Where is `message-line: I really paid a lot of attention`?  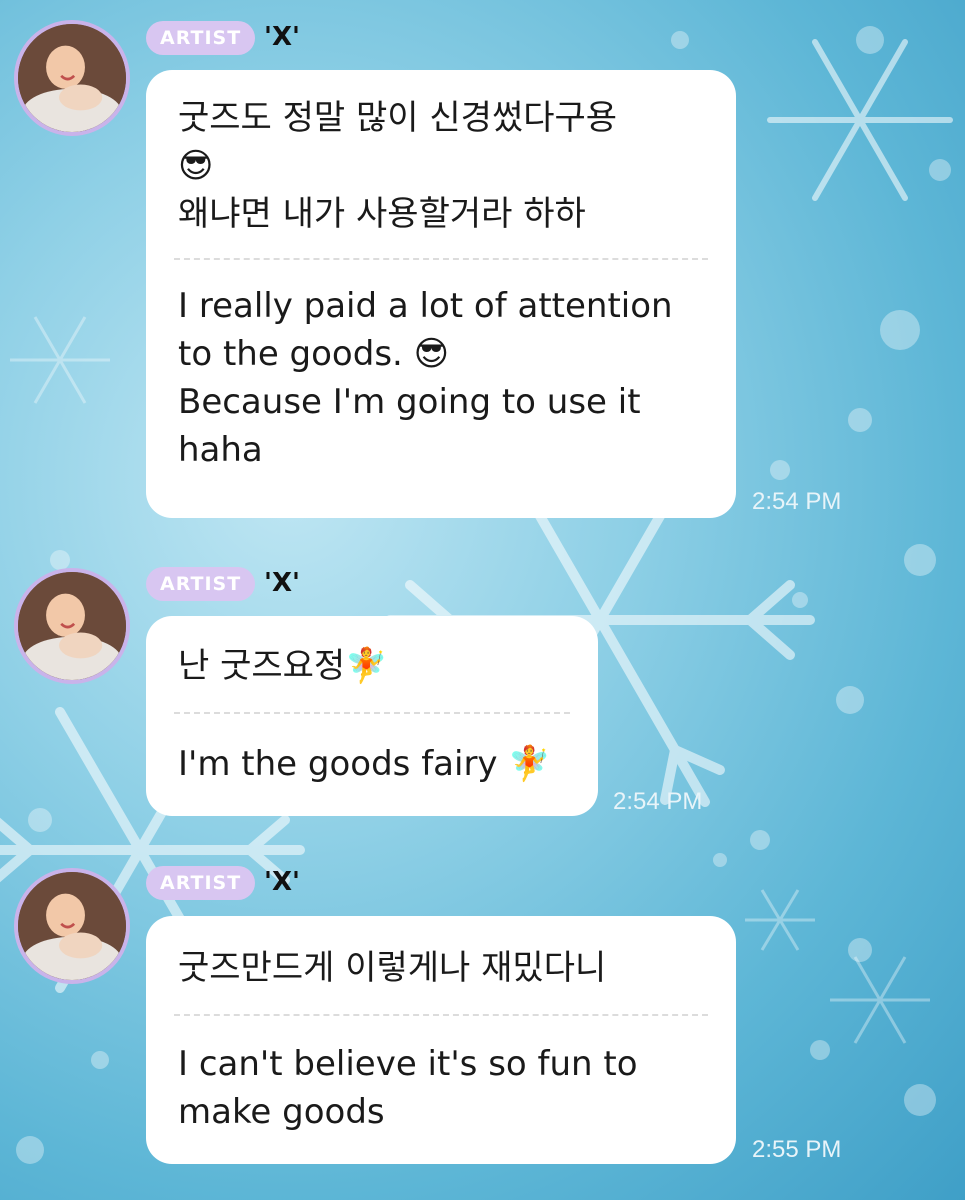 message-line: I really paid a lot of attention is located at coordinates (425, 306).